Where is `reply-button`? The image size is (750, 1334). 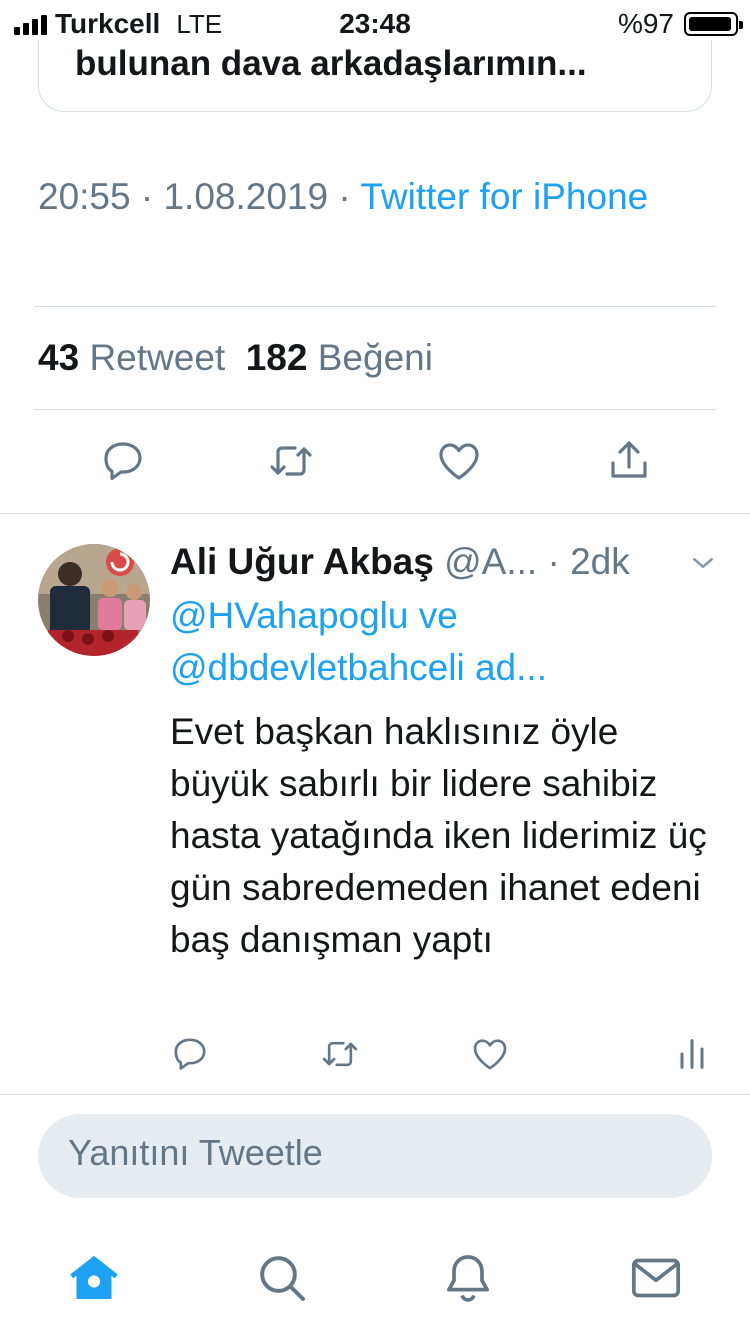 reply-button is located at coordinates (123, 461).